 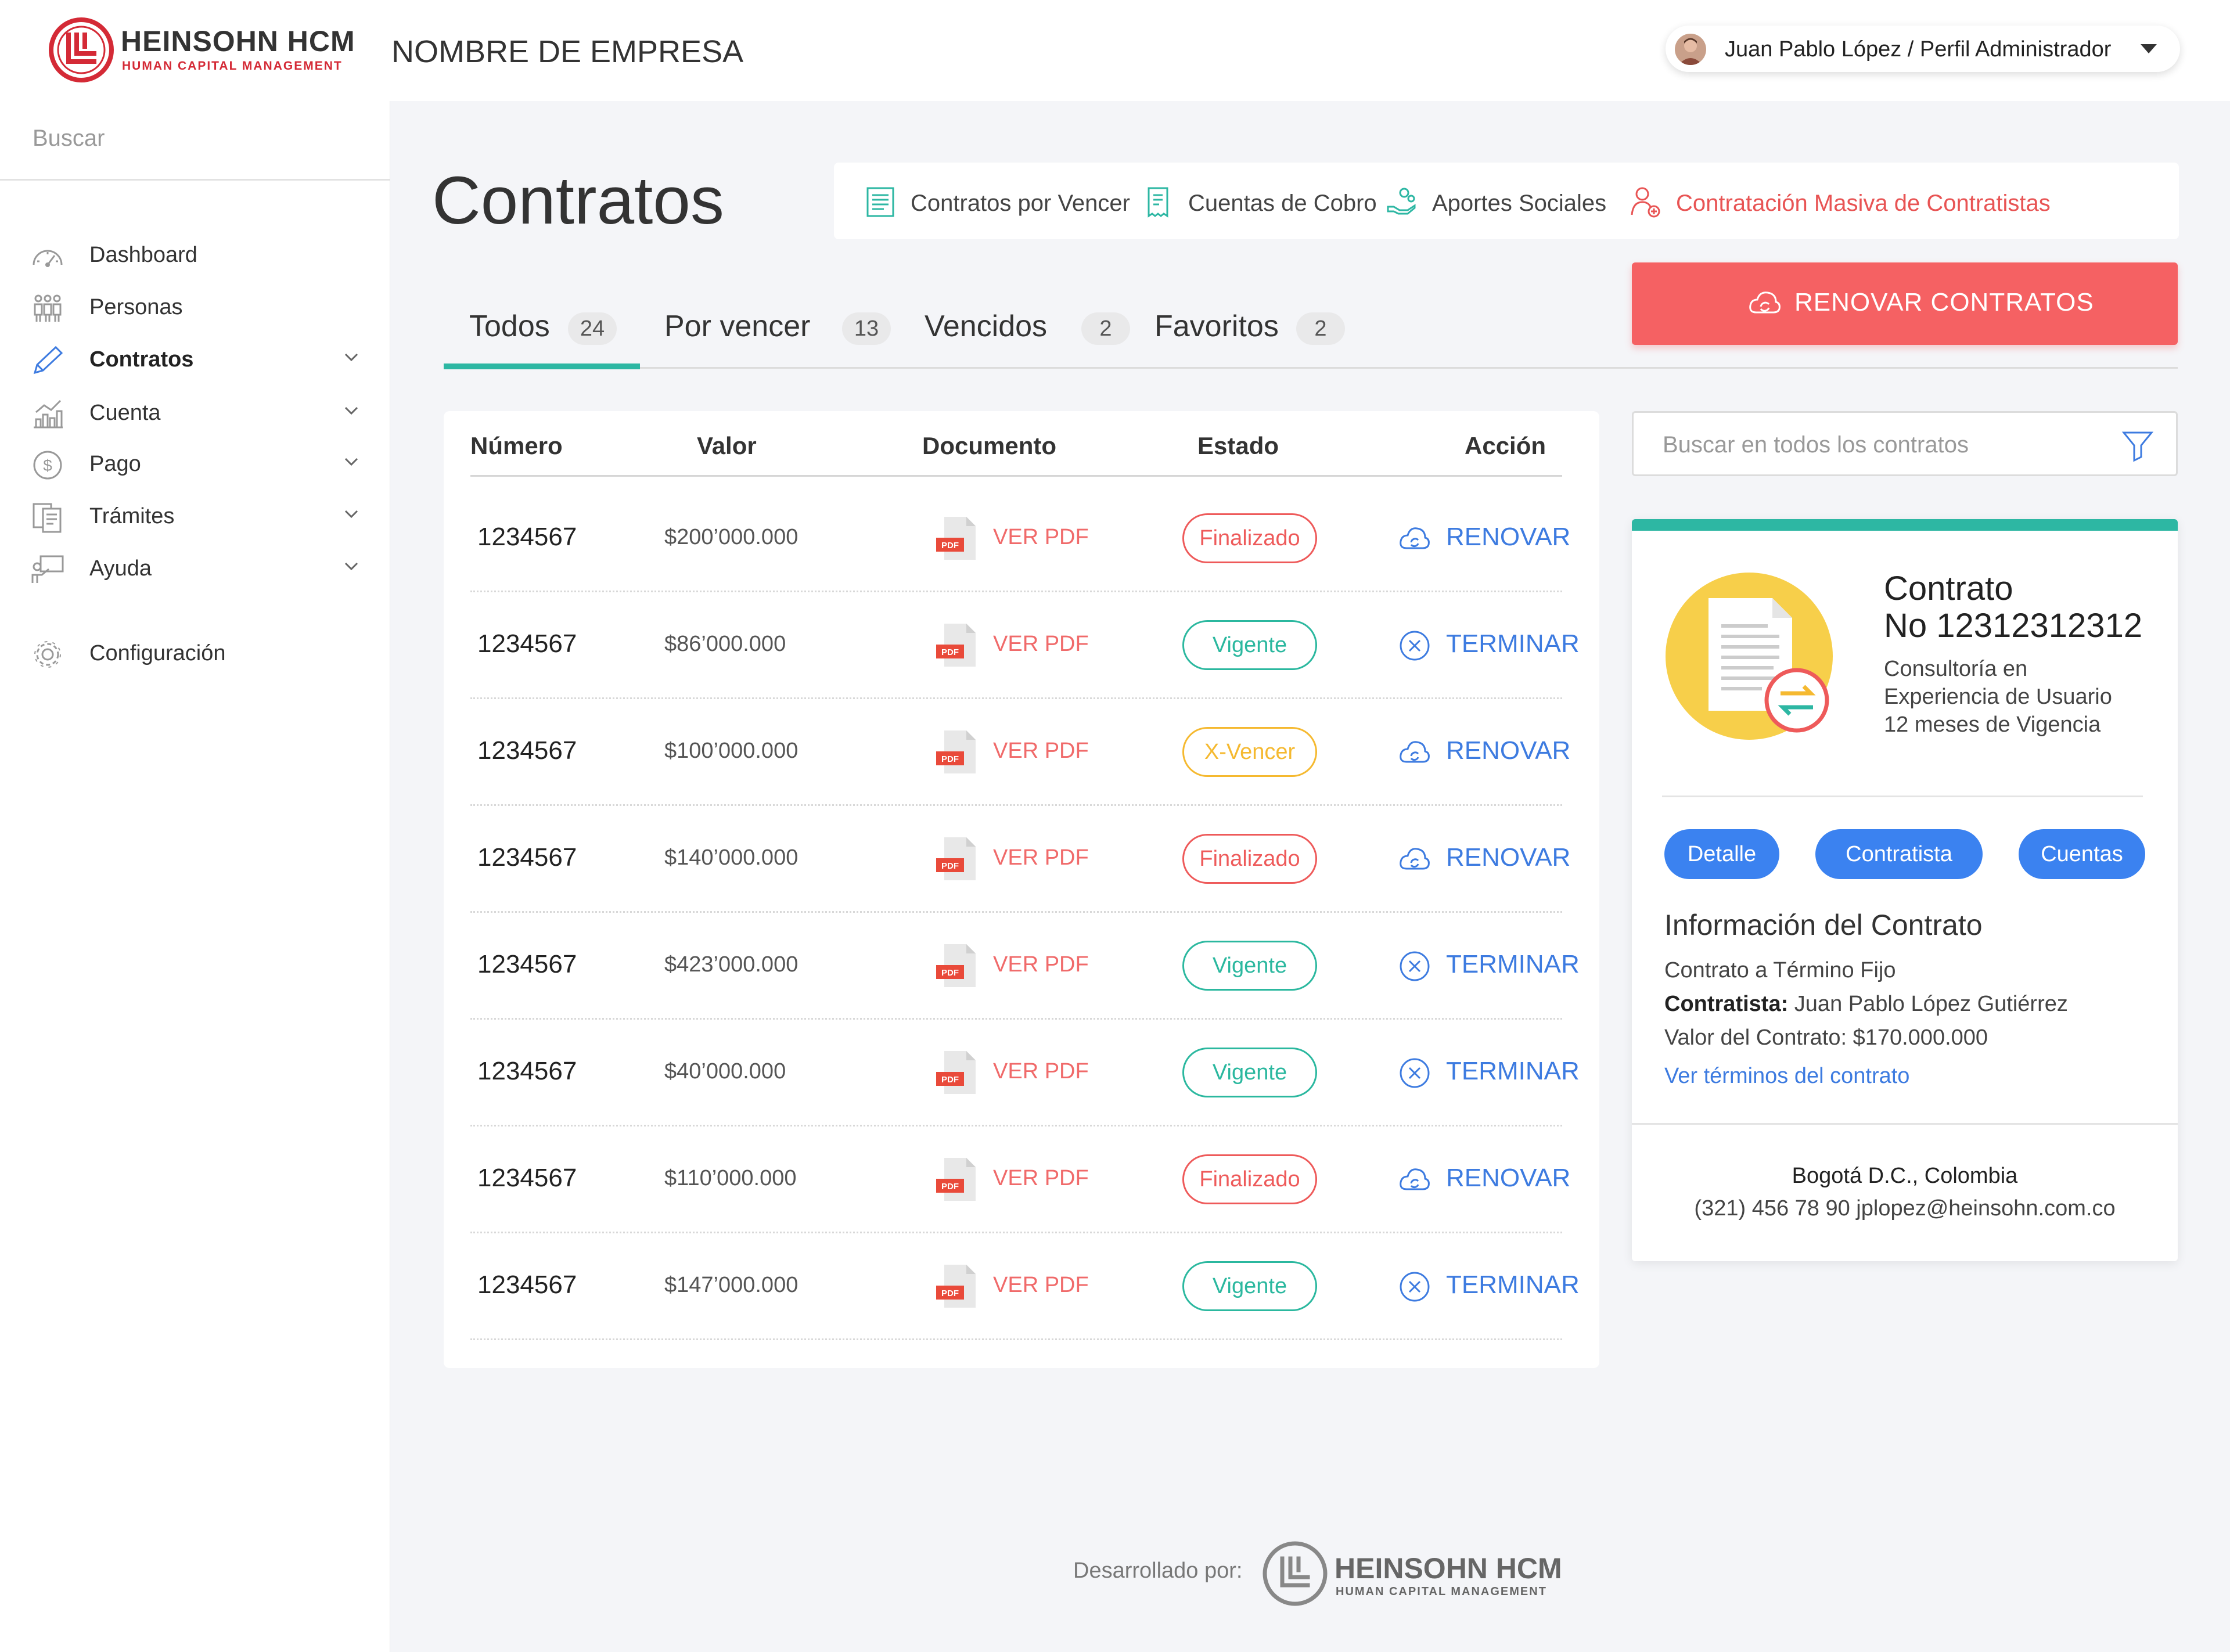 I want to click on sidebar-item-dashboard: Dashboard, so click(x=195, y=253).